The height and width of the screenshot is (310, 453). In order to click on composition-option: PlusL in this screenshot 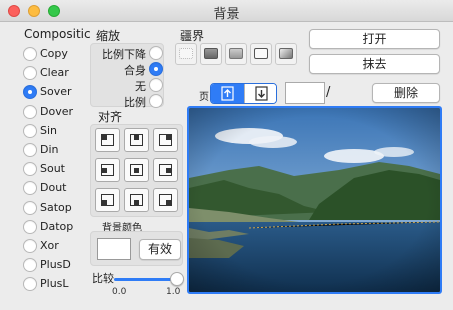, I will do `click(51, 285)`.